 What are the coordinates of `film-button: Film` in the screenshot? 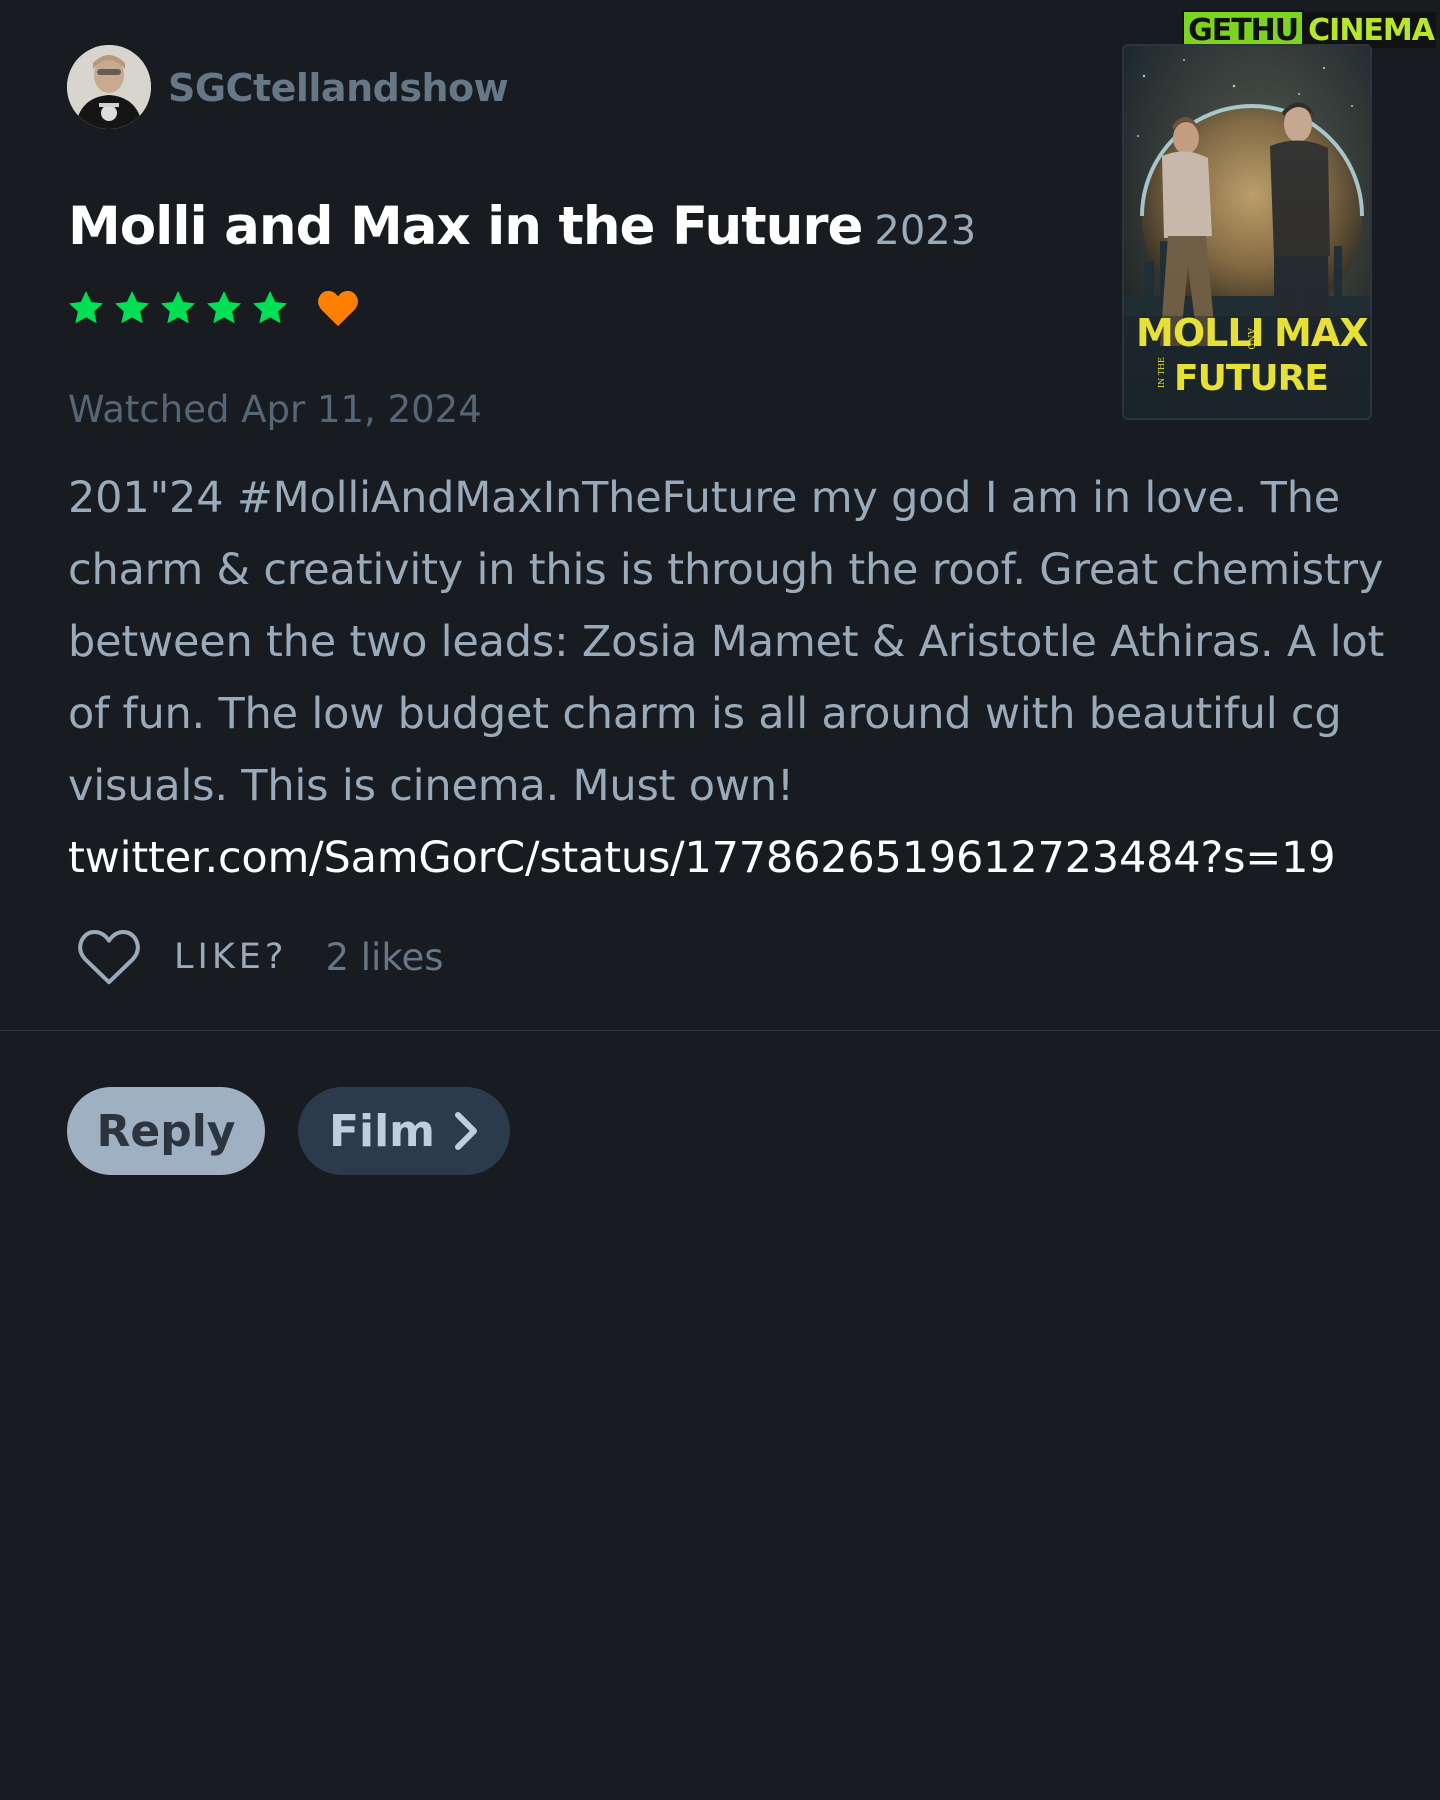 It's located at (404, 1131).